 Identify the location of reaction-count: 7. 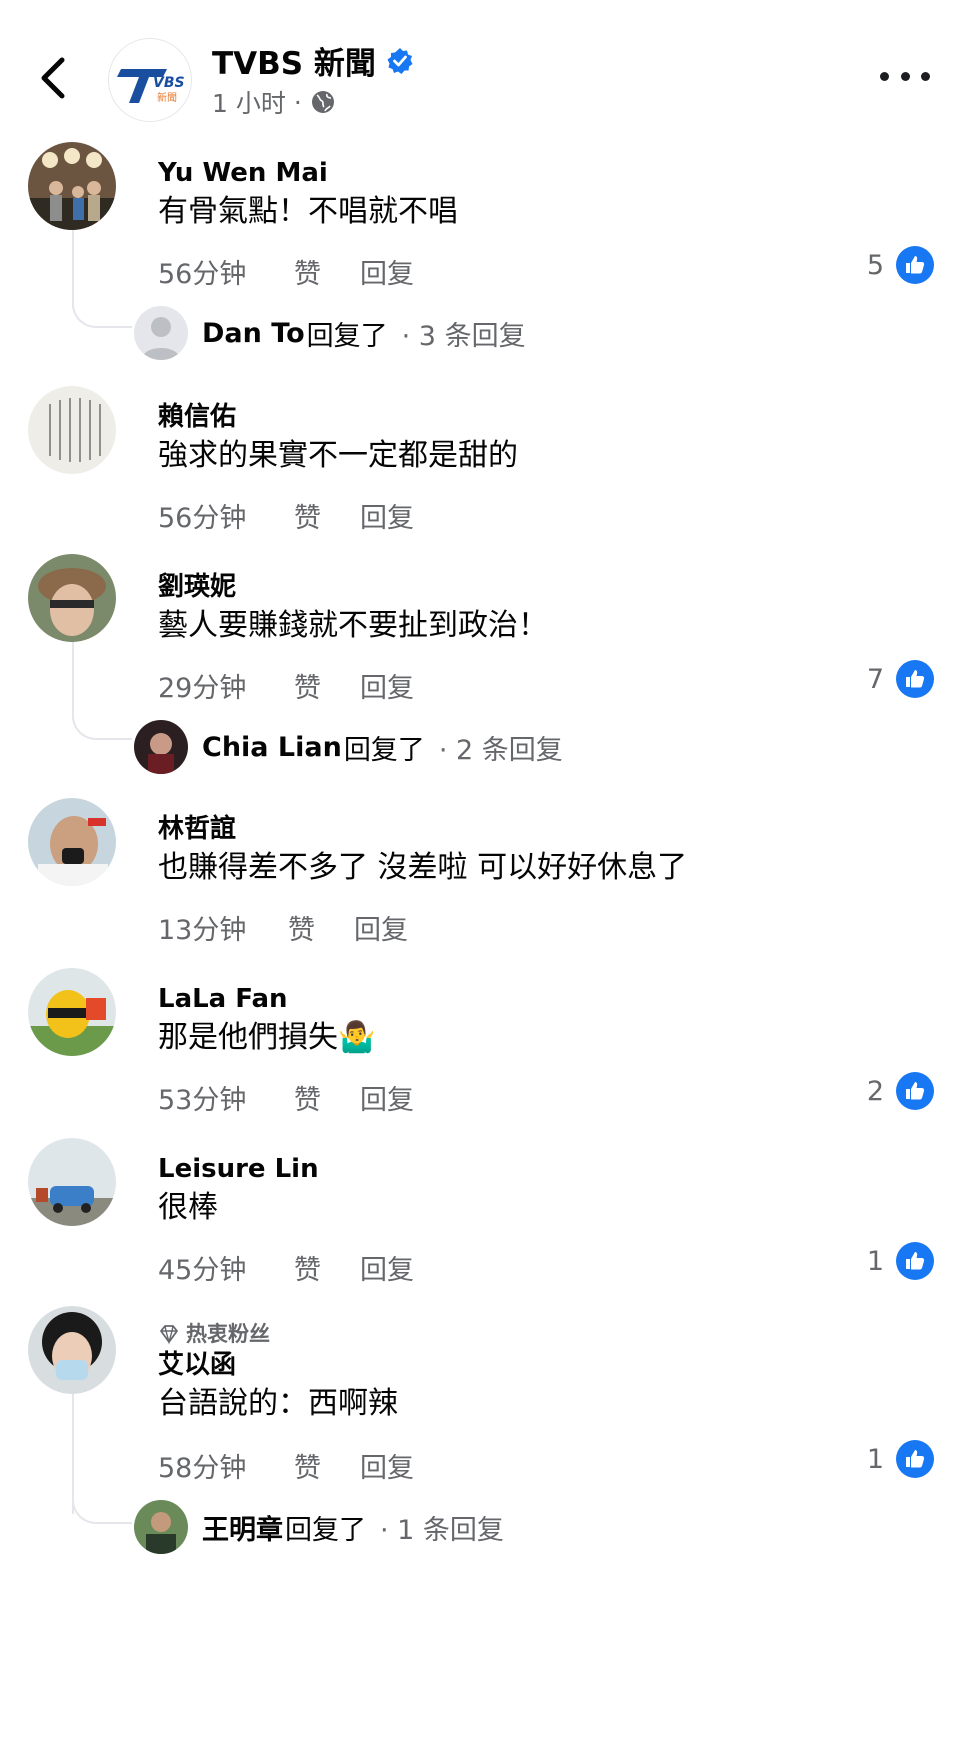
(900, 679).